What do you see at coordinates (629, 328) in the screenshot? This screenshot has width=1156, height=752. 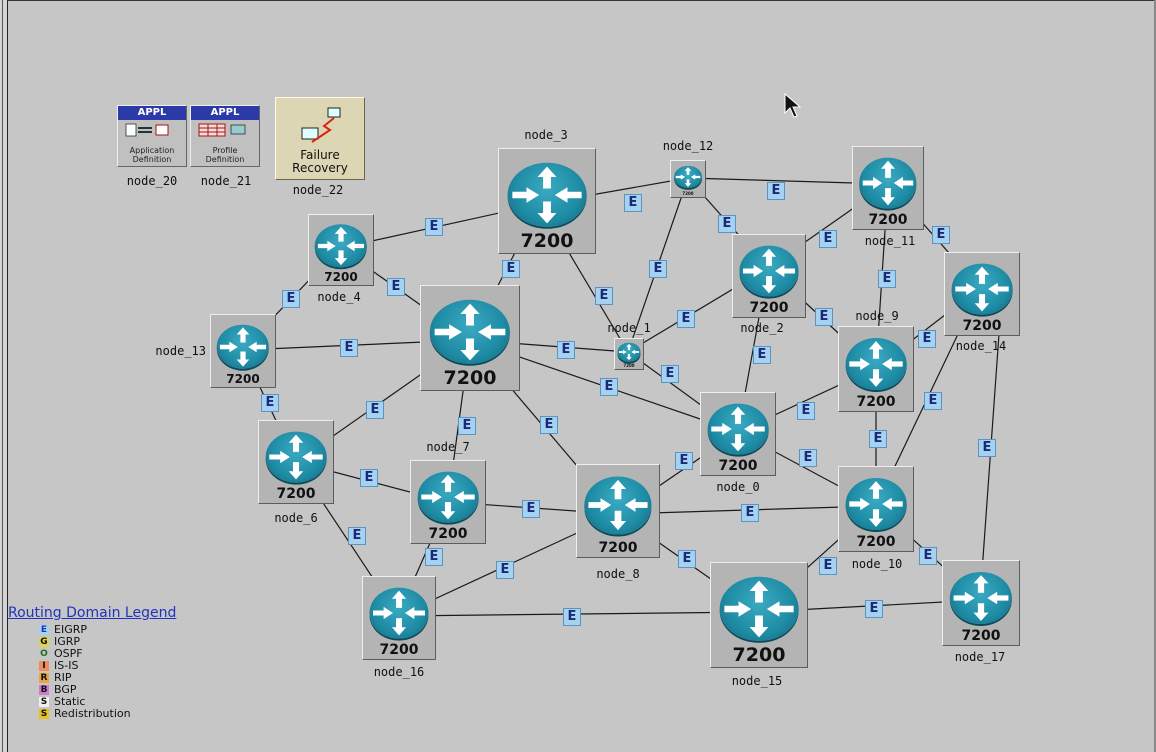 I see `node-label: node_1` at bounding box center [629, 328].